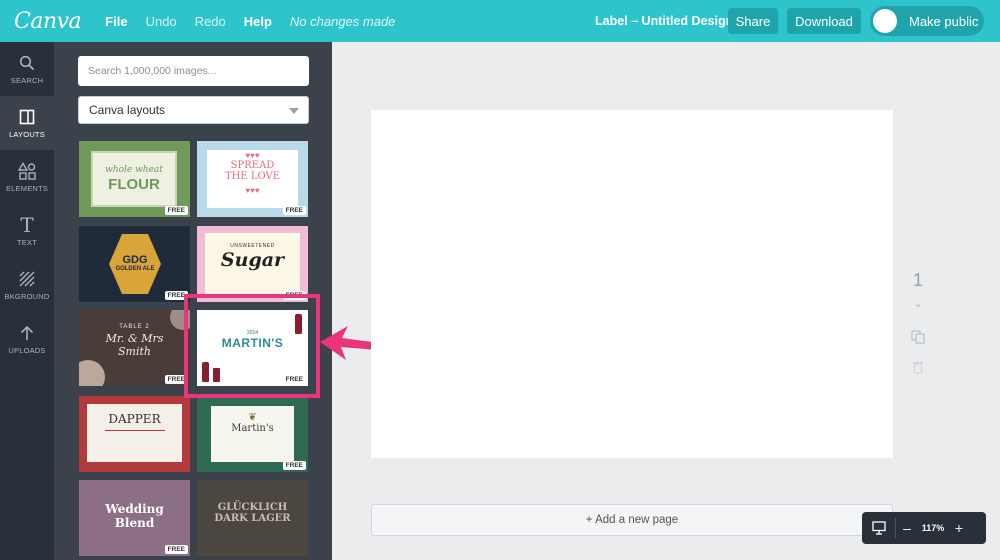  I want to click on thumb-frame: ♥♥♥ SPREAD THE LOVE ♥♥♥, so click(252, 179).